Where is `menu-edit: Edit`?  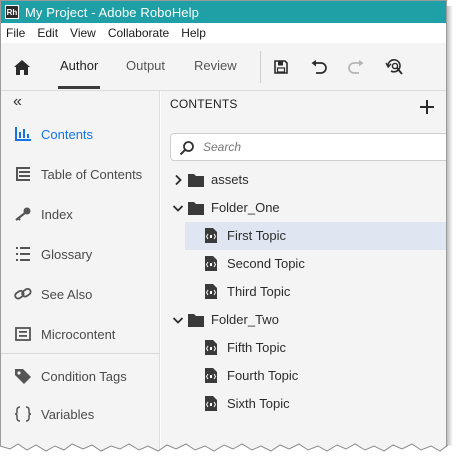
menu-edit: Edit is located at coordinates (47, 33).